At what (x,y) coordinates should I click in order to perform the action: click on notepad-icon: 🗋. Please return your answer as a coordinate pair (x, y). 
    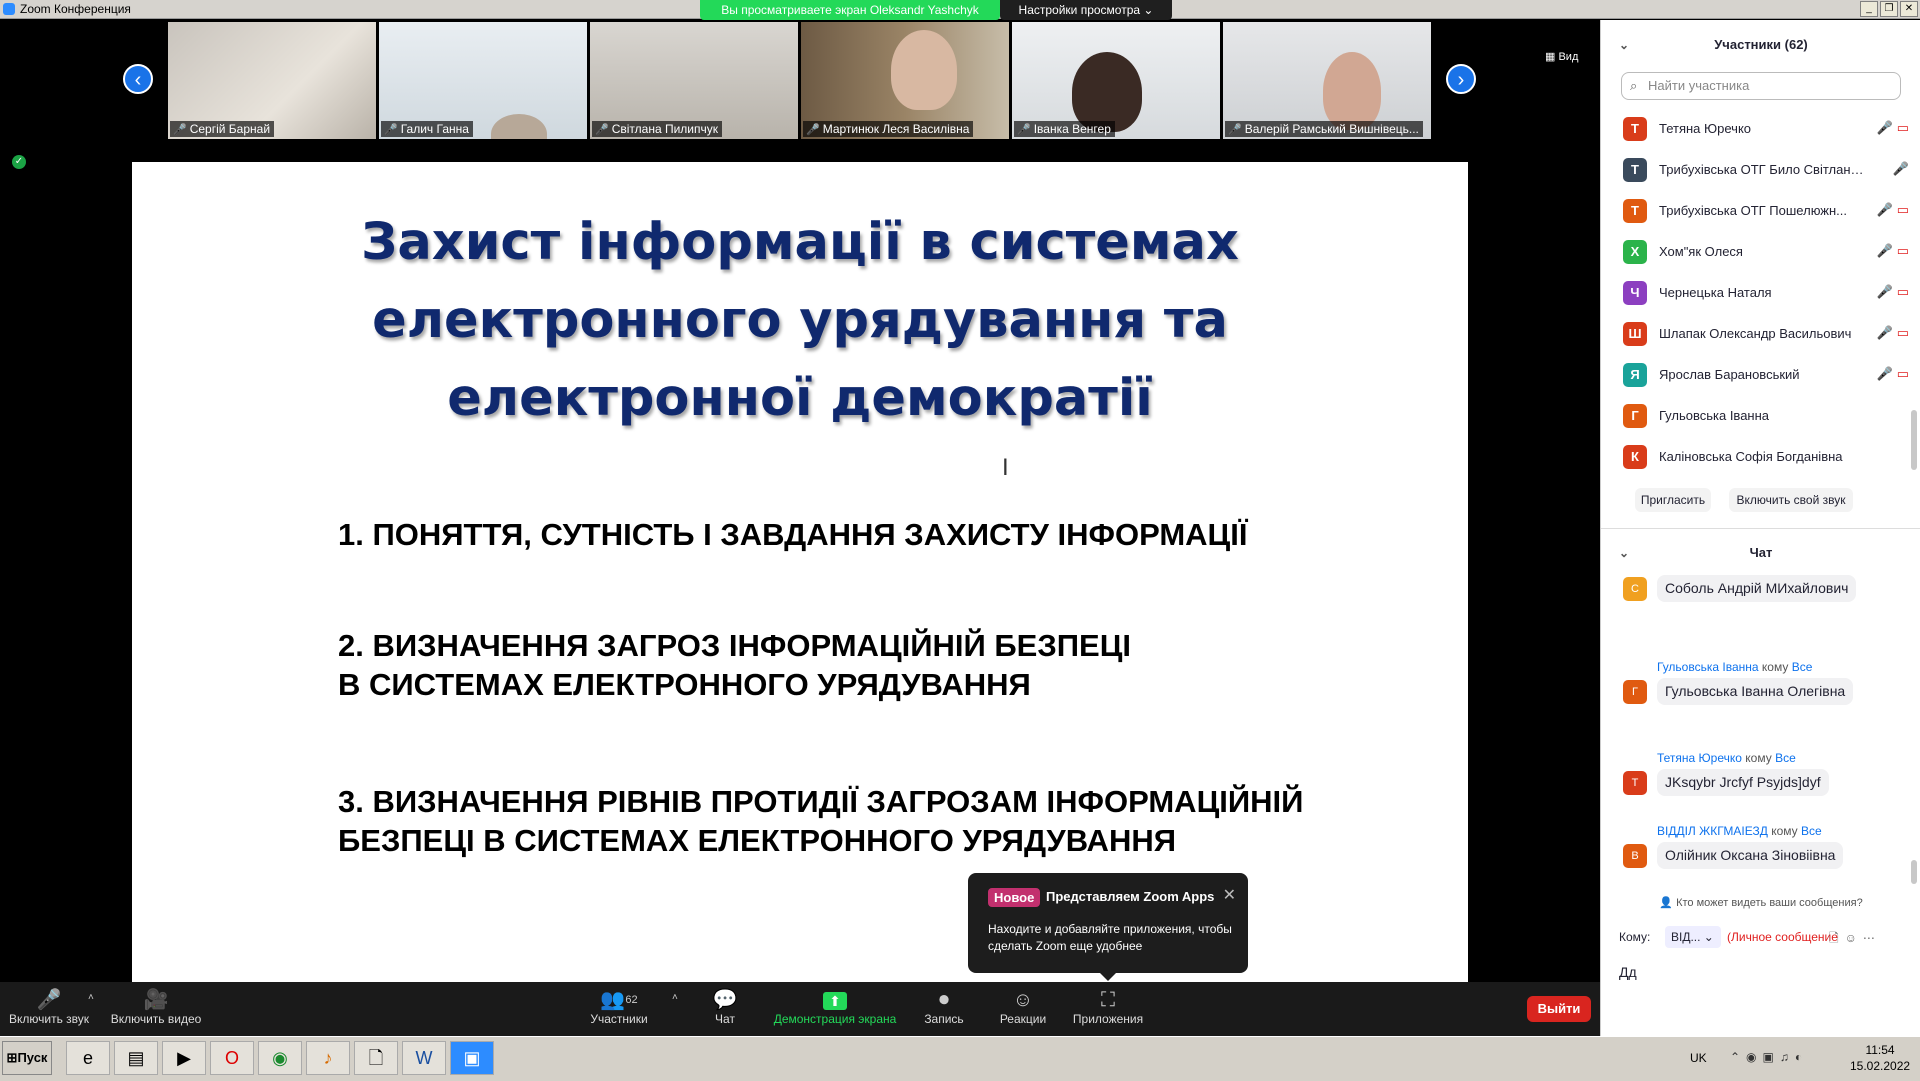
    Looking at the image, I should click on (376, 1058).